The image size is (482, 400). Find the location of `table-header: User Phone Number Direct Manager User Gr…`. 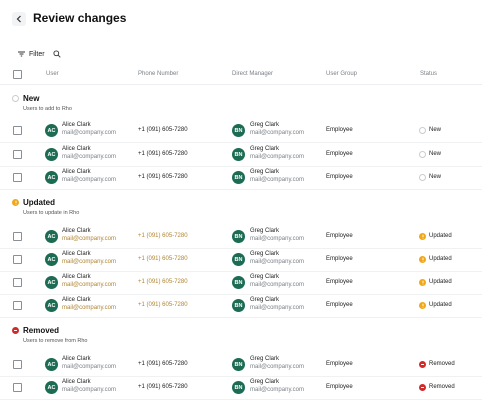

table-header: User Phone Number Direct Manager User Gr… is located at coordinates (241, 75).